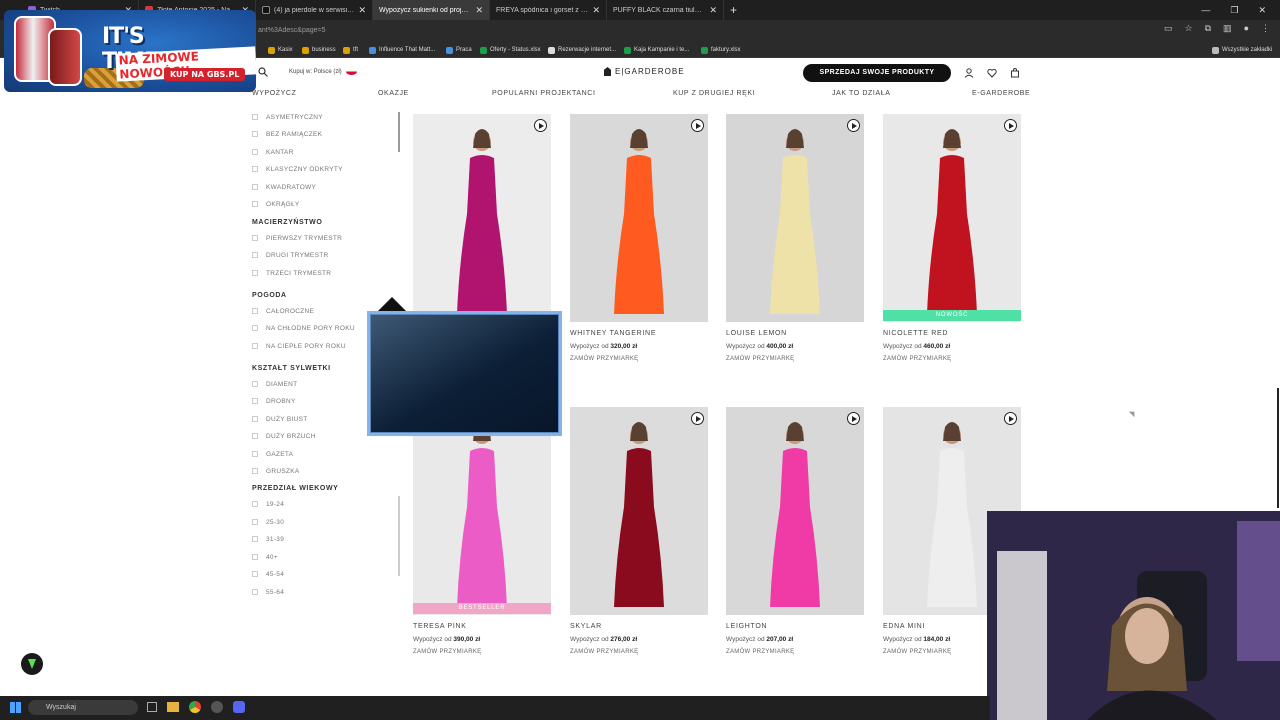 Image resolution: width=1280 pixels, height=720 pixels. What do you see at coordinates (644, 71) in the screenshot?
I see `site-logo: E|GARDEROBE` at bounding box center [644, 71].